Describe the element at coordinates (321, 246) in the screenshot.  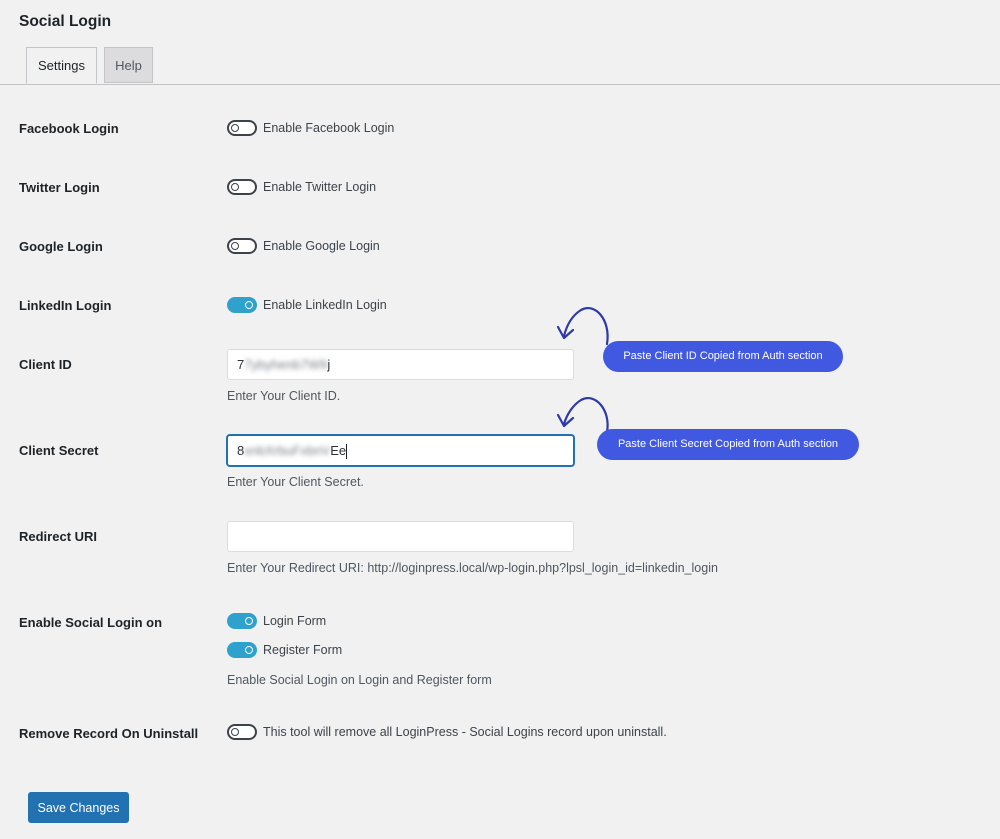
I see `google-login-toggle-label: Enable Google Login` at that location.